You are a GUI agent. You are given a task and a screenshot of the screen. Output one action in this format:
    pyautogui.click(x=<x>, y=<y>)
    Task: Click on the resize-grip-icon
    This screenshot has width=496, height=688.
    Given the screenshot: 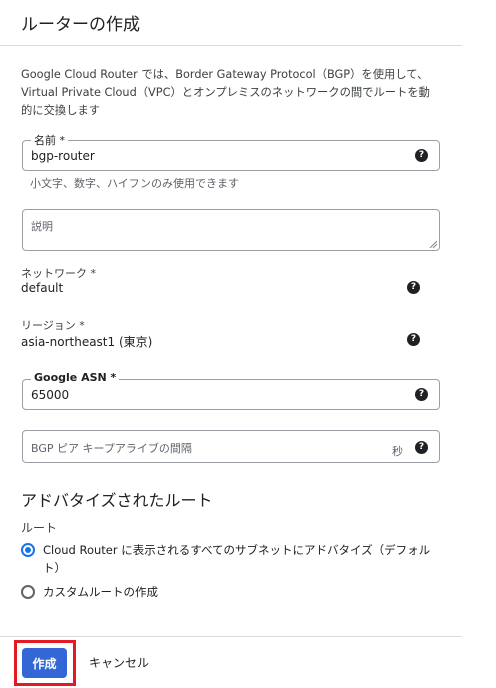 What is the action you would take?
    pyautogui.click(x=433, y=244)
    